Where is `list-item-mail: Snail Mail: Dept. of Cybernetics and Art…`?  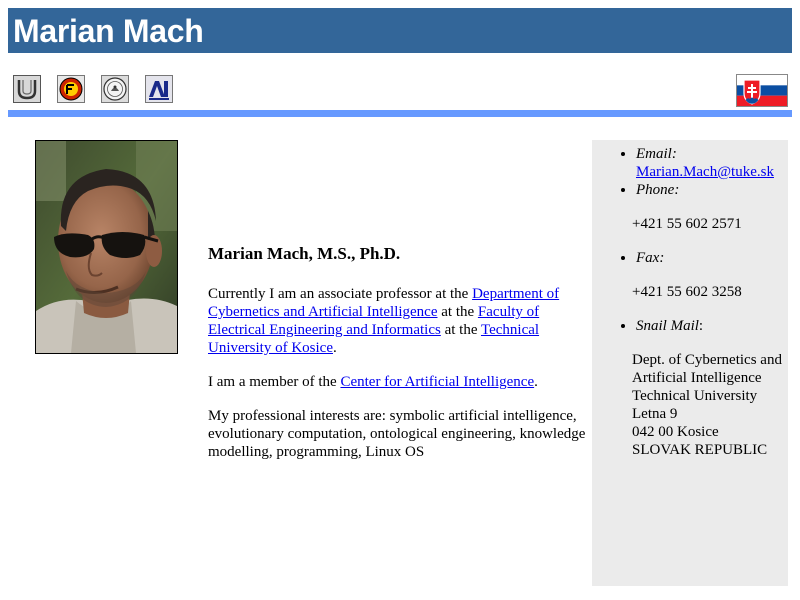
list-item-mail: Snail Mail: Dept. of Cybernetics and Art… is located at coordinates (710, 388).